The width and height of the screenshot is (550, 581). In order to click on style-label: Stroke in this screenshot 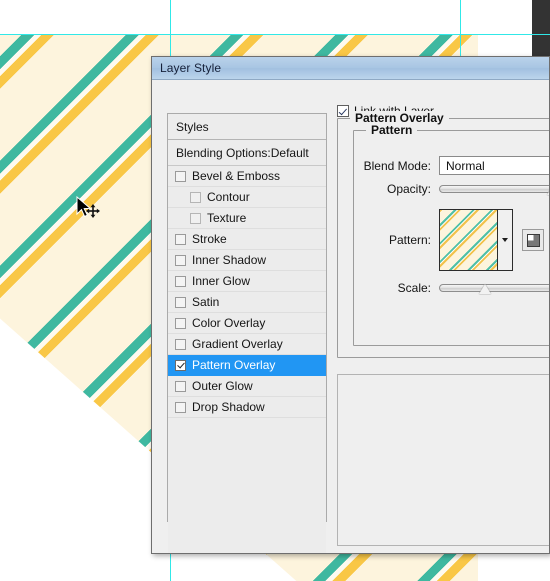, I will do `click(209, 239)`.